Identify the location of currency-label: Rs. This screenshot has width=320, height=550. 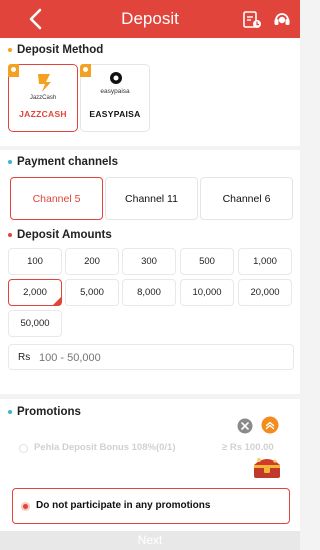
(24, 357).